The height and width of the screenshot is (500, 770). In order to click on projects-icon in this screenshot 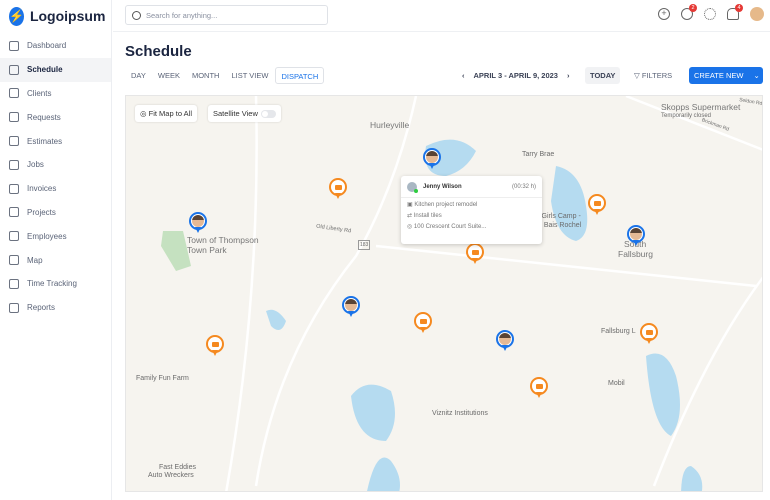, I will do `click(14, 212)`.